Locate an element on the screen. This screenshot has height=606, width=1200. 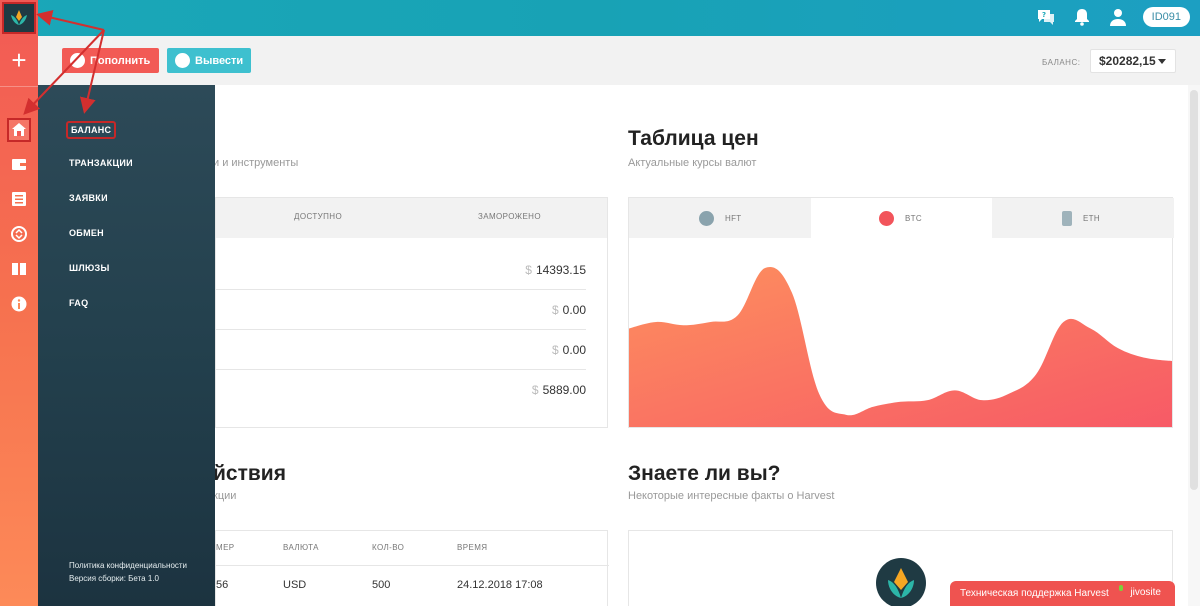
menu-item-balance: БАЛАНС is located at coordinates (91, 130).